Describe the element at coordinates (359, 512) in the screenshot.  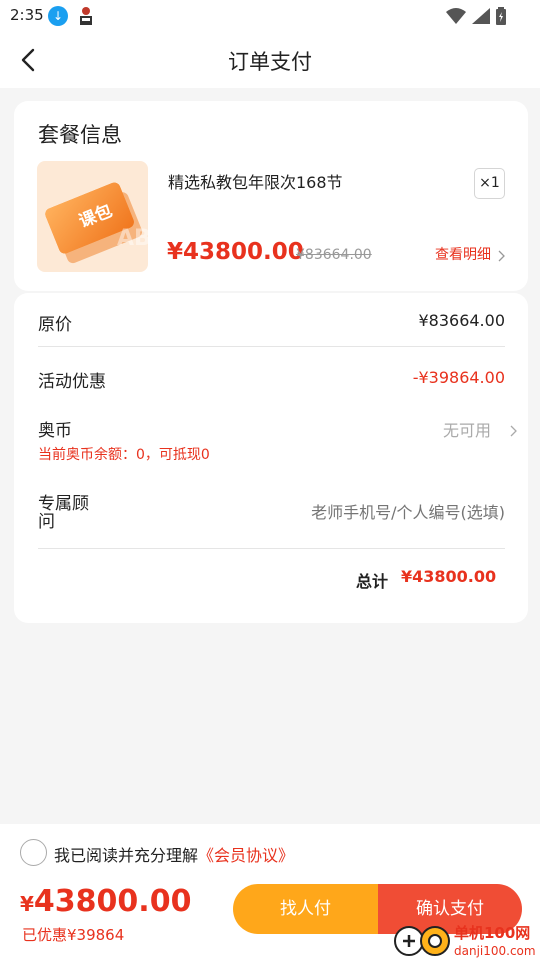
I see `advisor-input` at that location.